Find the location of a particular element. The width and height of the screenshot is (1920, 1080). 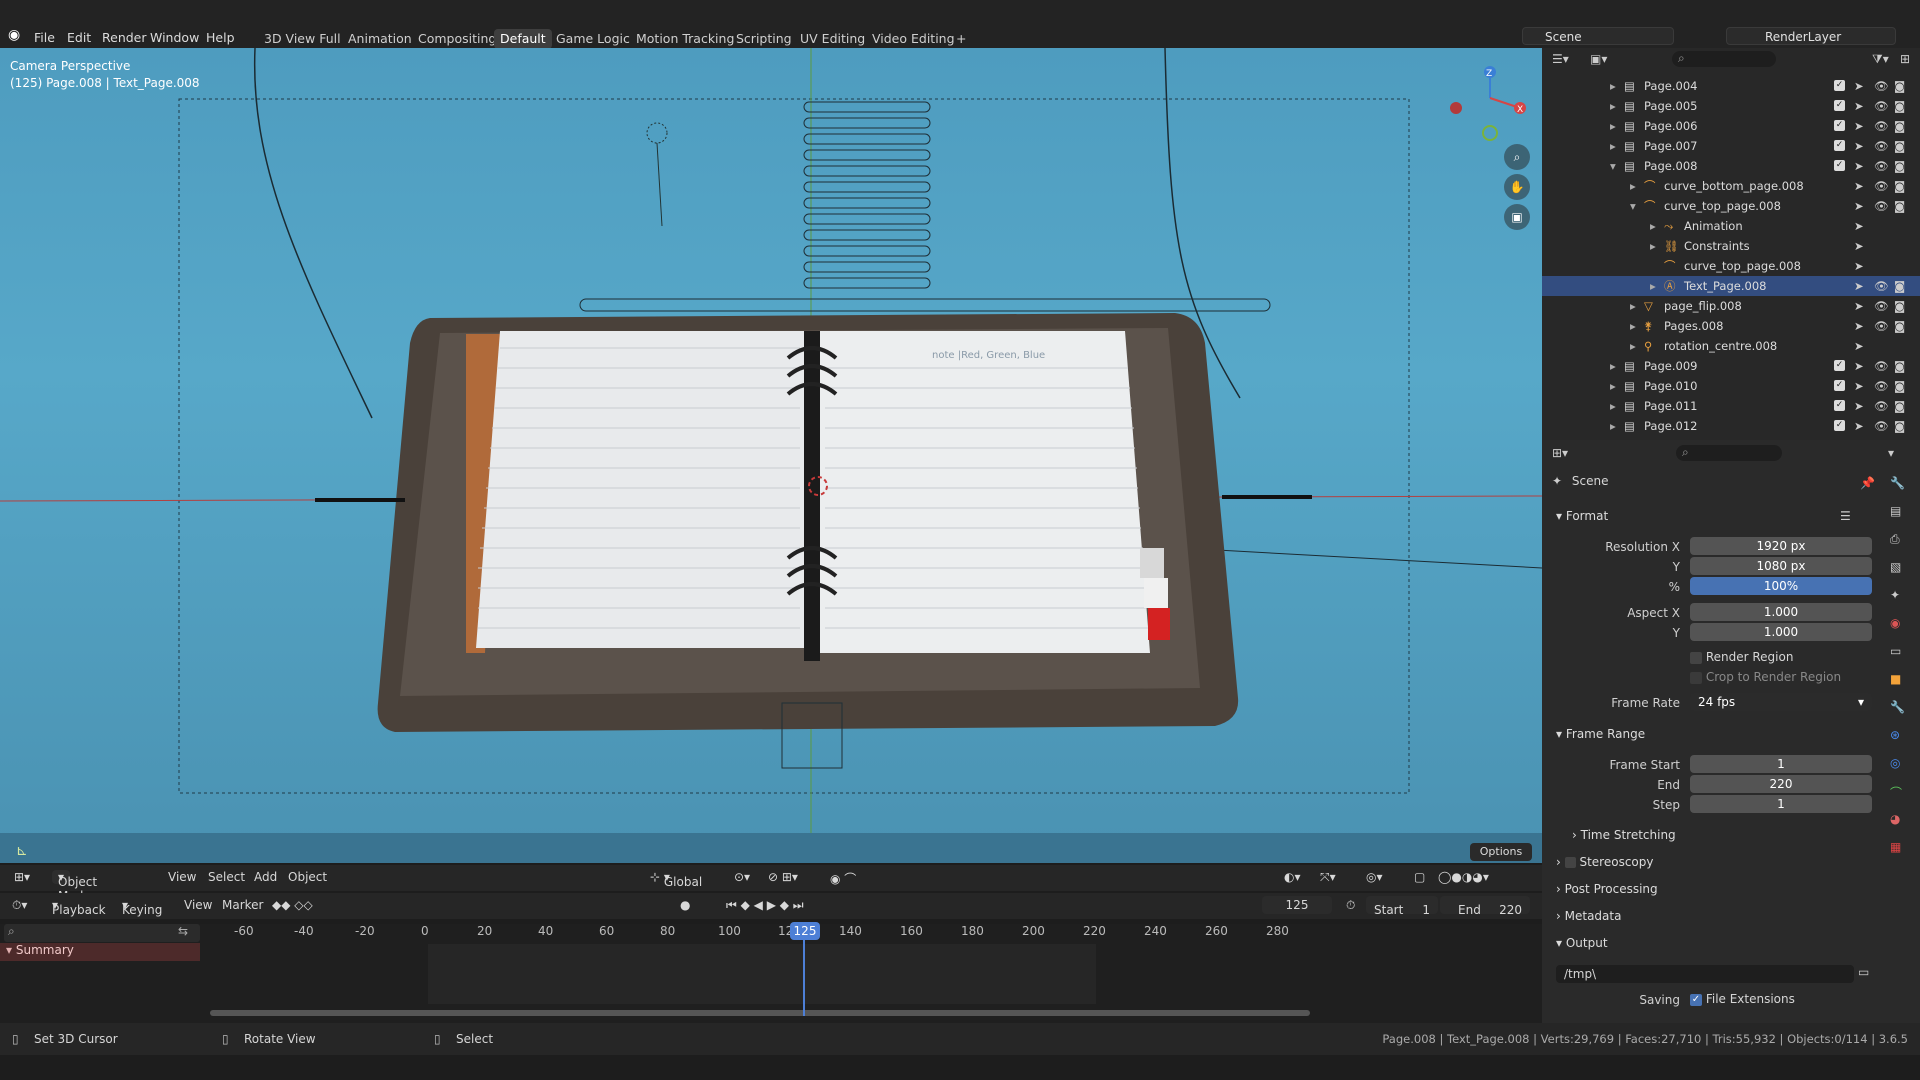

outliner-row: ⌒ curve_top_page.008 ➤ is located at coordinates (1731, 266).